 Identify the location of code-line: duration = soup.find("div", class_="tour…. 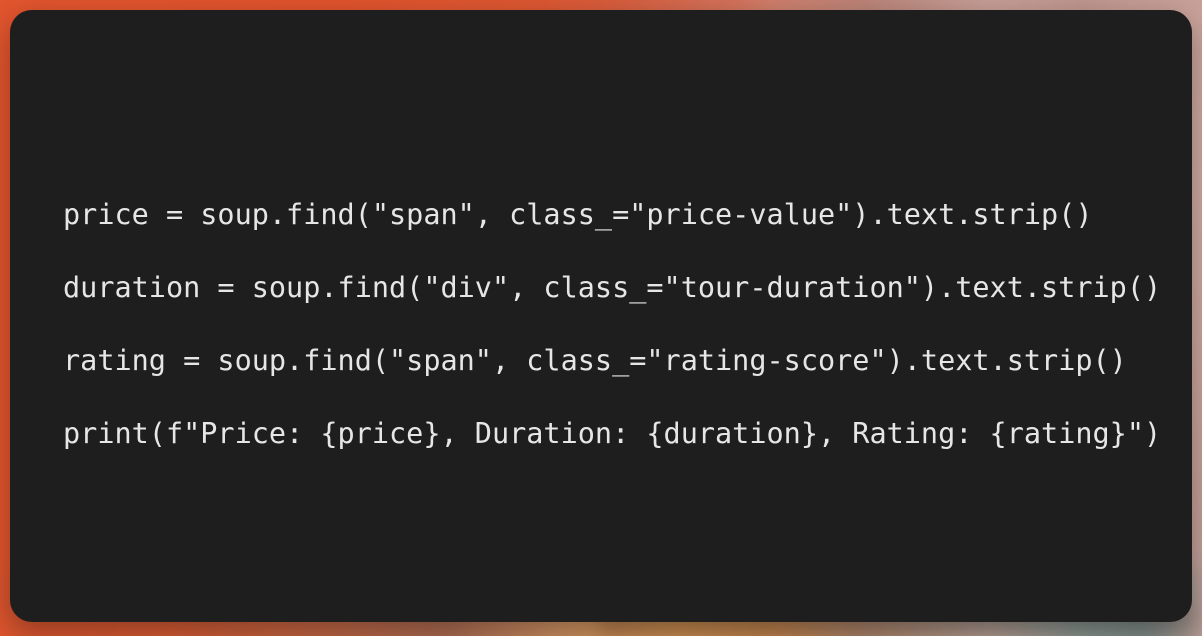
(612, 287).